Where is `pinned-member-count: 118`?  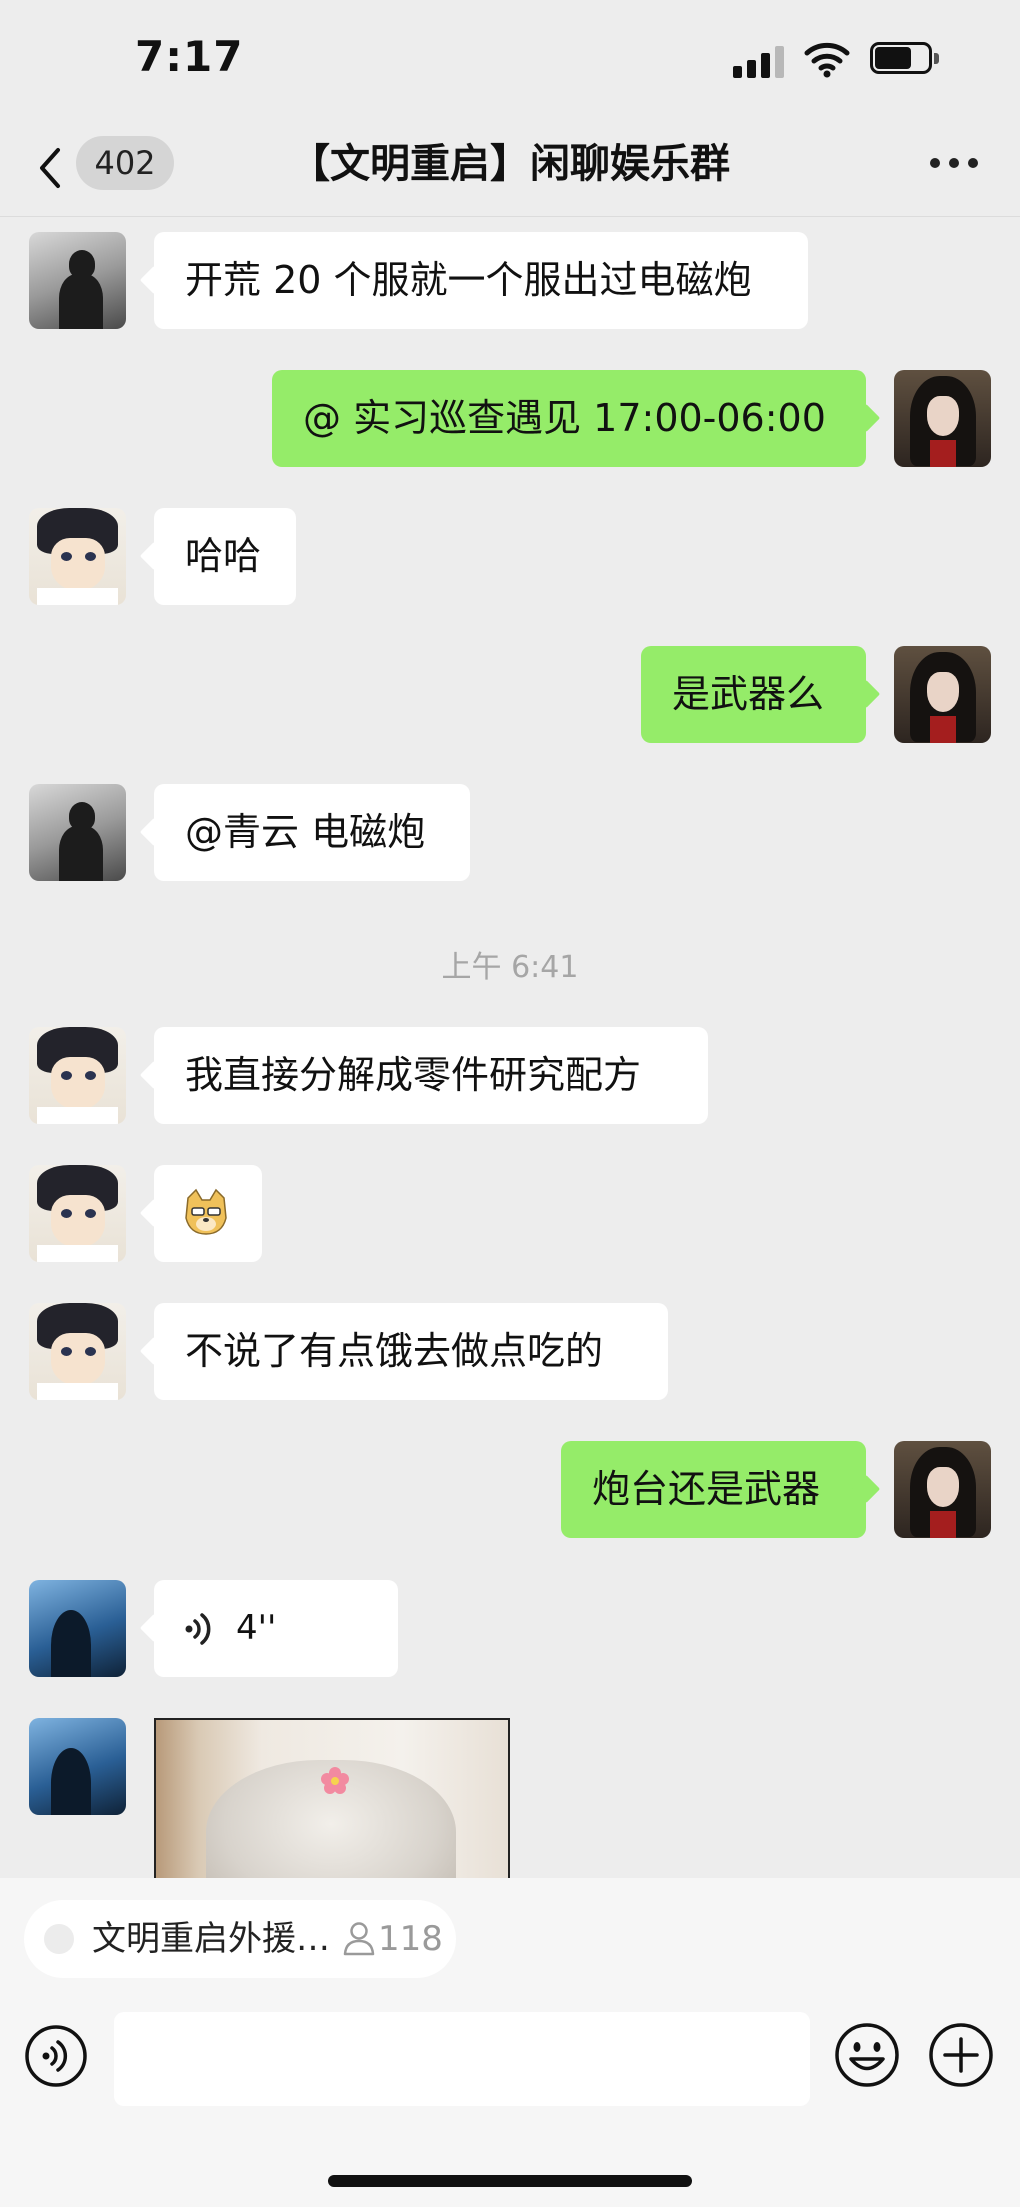 pinned-member-count: 118 is located at coordinates (410, 1939).